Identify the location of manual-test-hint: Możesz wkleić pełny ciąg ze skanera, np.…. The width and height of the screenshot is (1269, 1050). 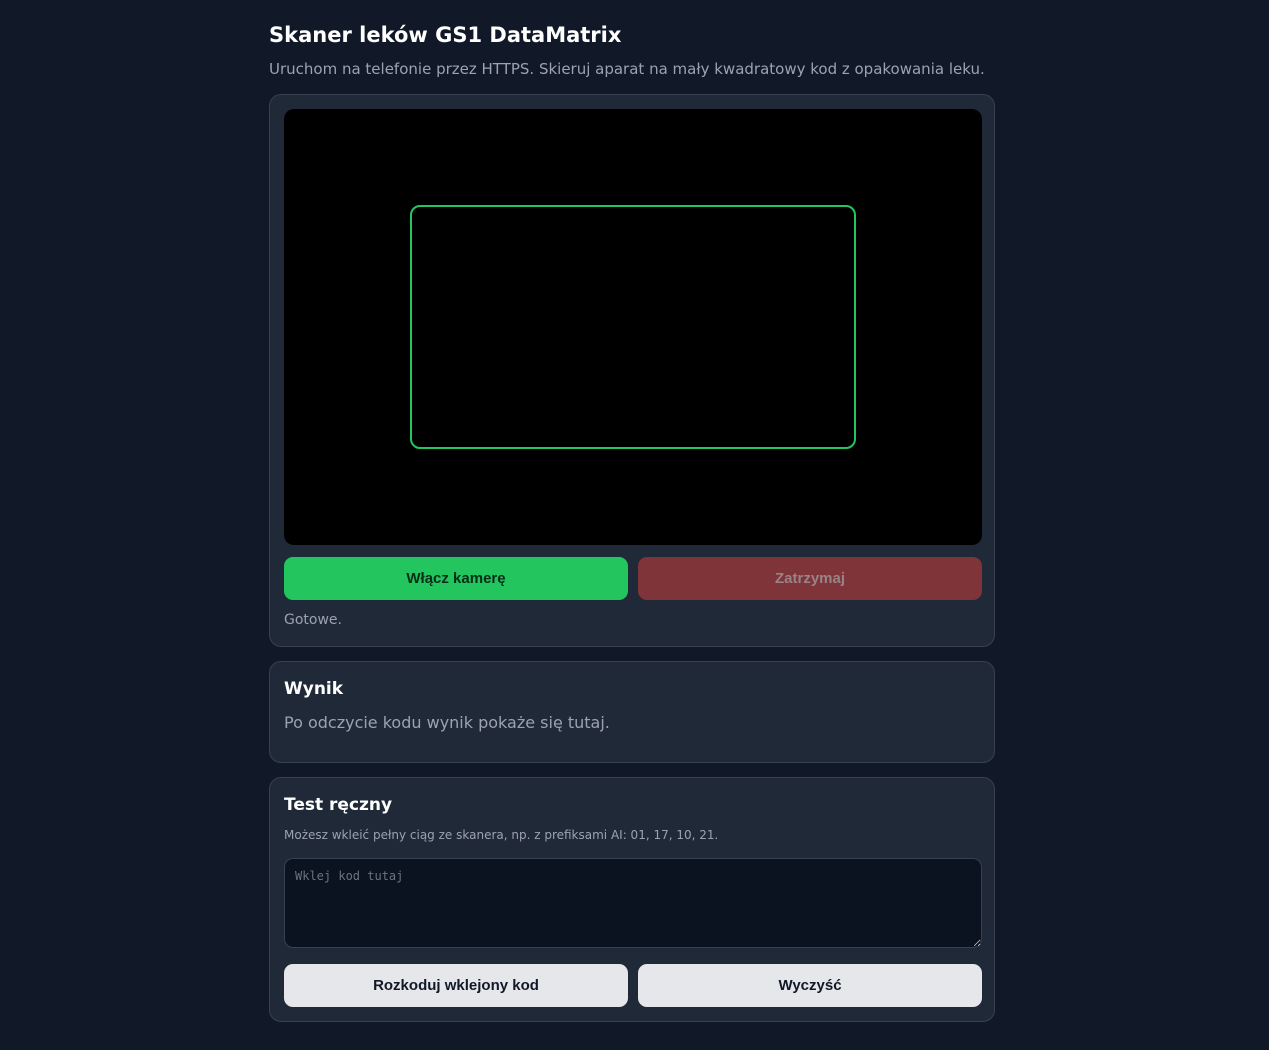
(501, 835).